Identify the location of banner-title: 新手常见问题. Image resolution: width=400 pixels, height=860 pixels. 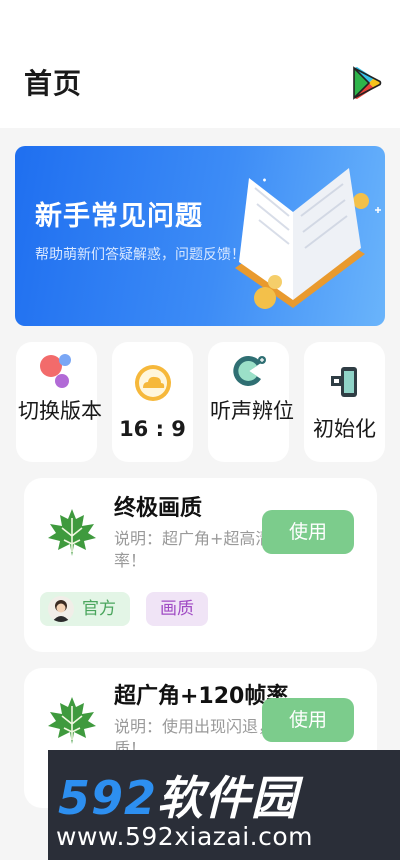
(119, 216).